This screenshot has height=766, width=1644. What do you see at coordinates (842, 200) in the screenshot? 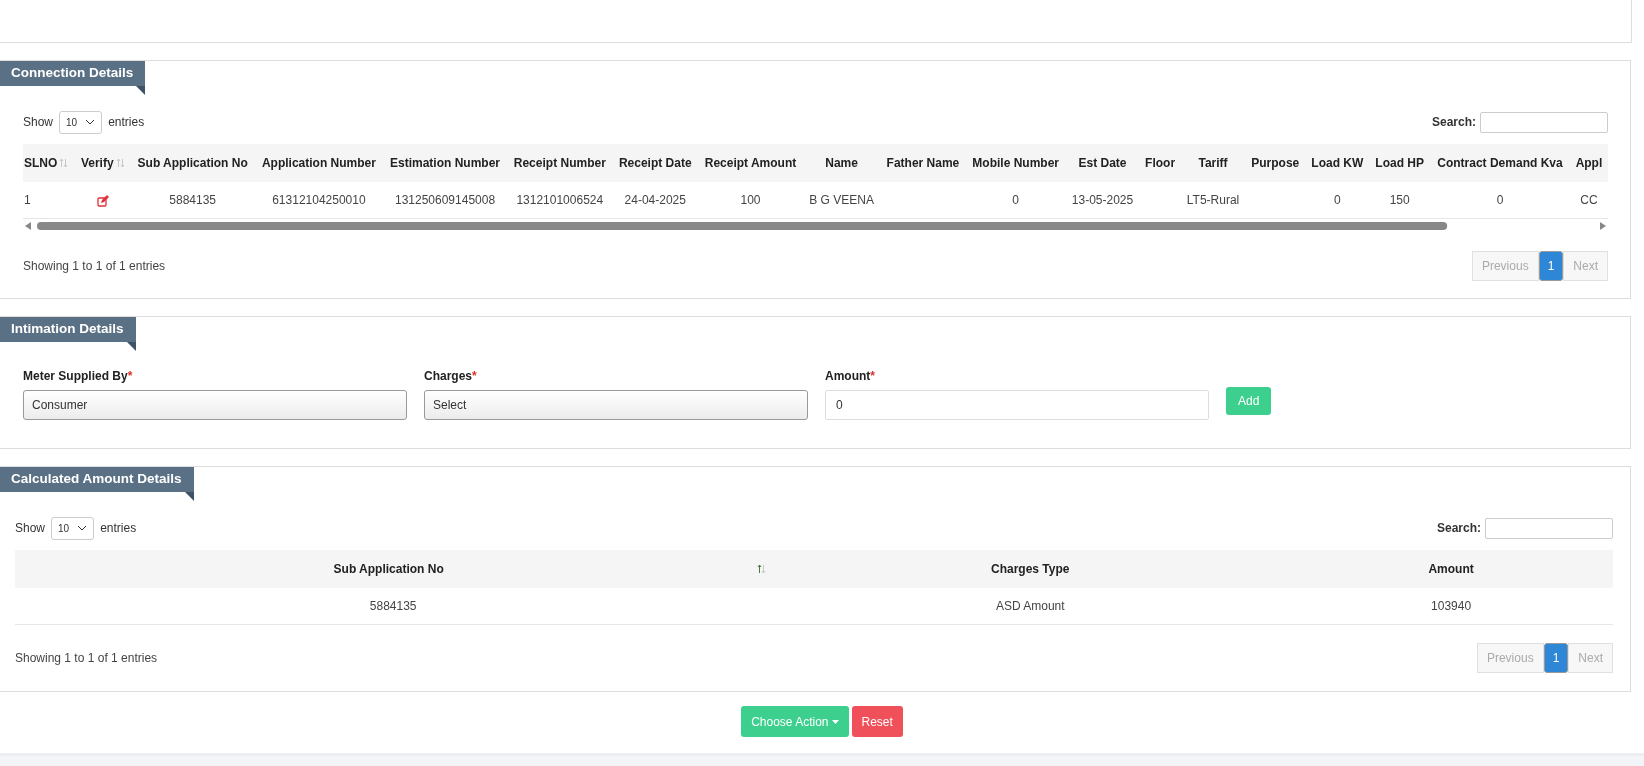
I see `table-cell: B G VEENA` at bounding box center [842, 200].